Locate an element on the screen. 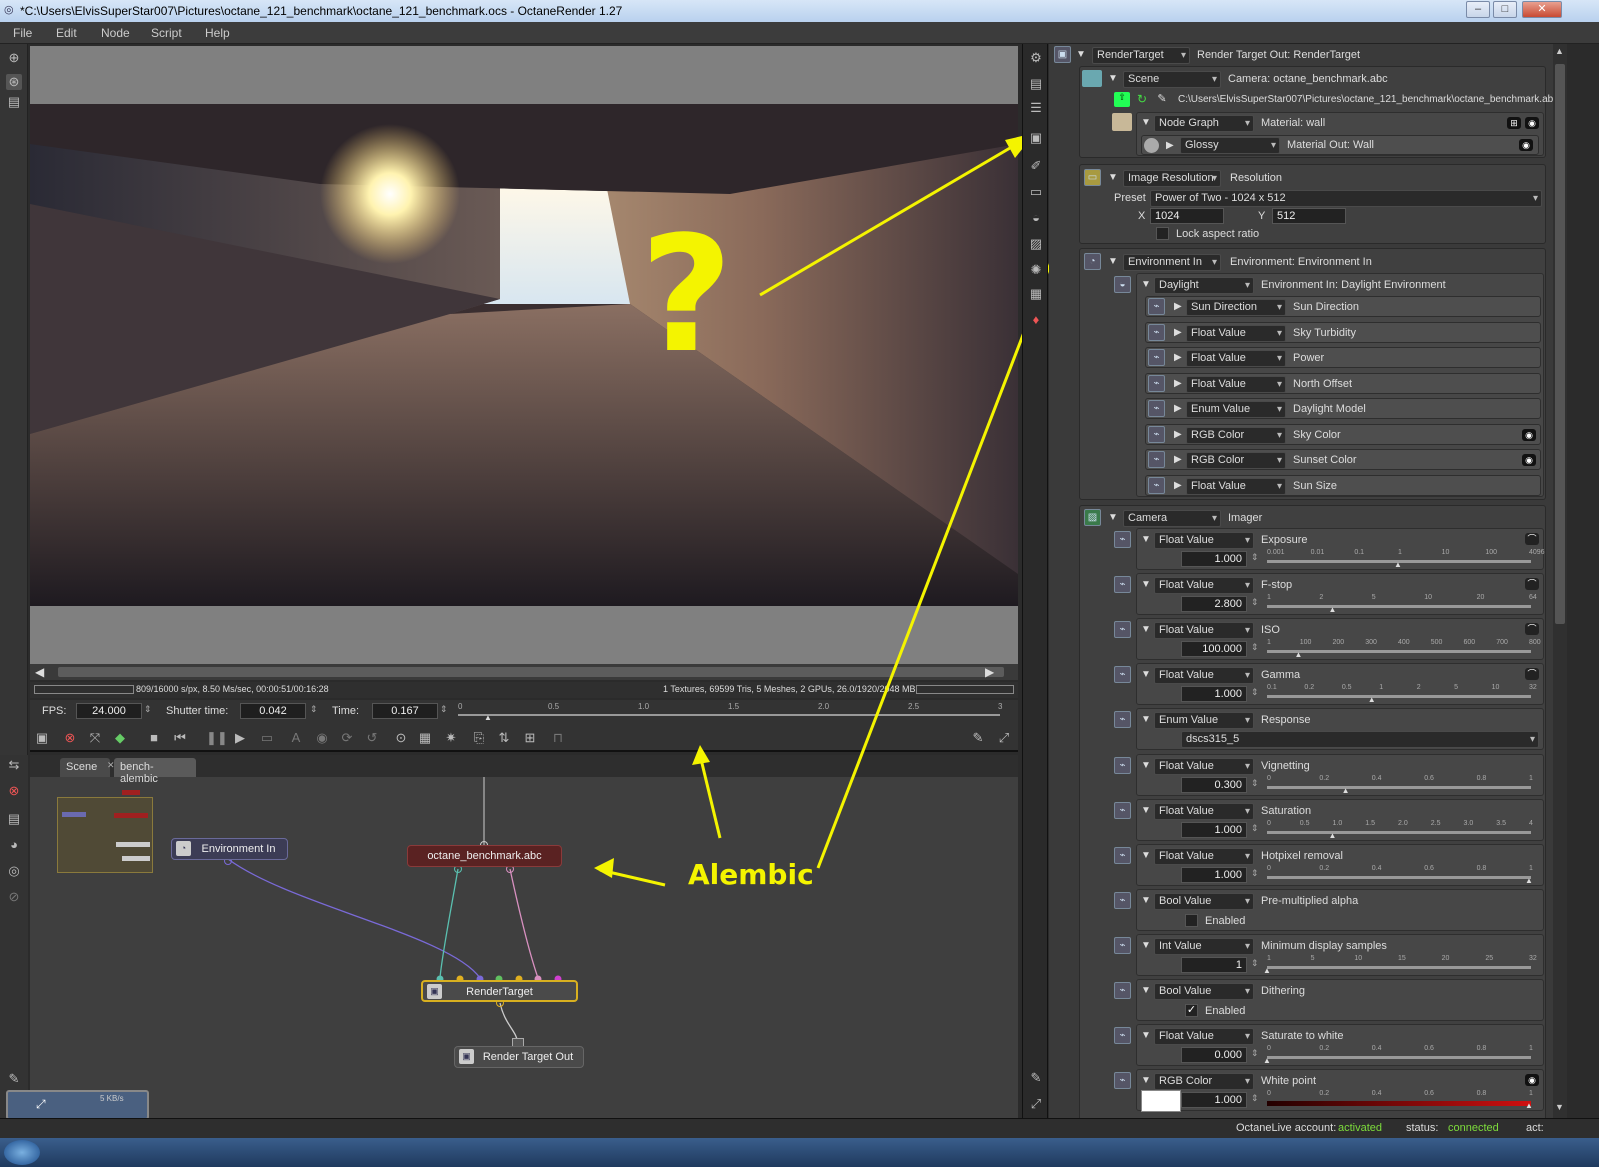 The width and height of the screenshot is (1599, 1167). scroll-right-icon: ▶ is located at coordinates (989, 672).